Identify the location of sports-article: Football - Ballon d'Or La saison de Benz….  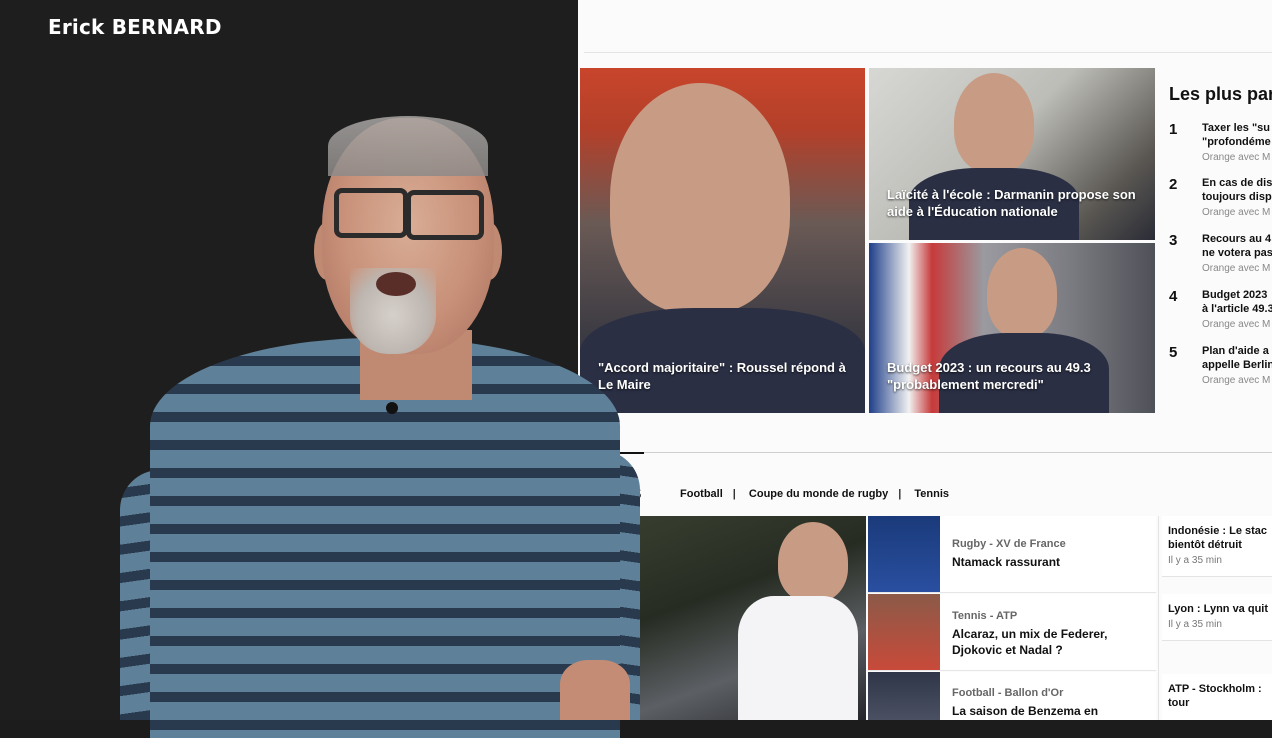
(1012, 696).